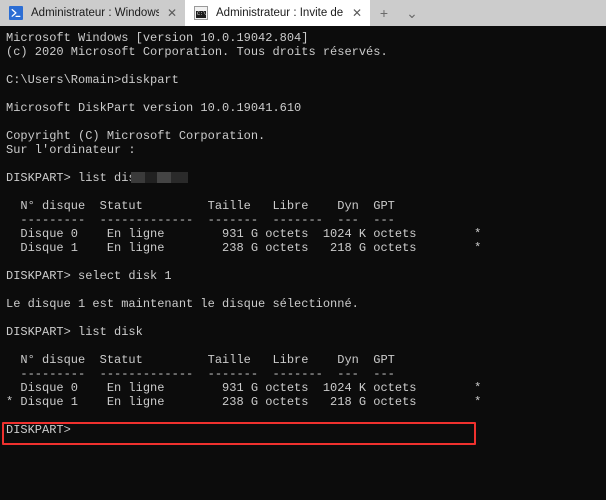 The height and width of the screenshot is (500, 606). I want to click on tab-title-command-prompt: Administrateur : Invite de comm, so click(280, 13).